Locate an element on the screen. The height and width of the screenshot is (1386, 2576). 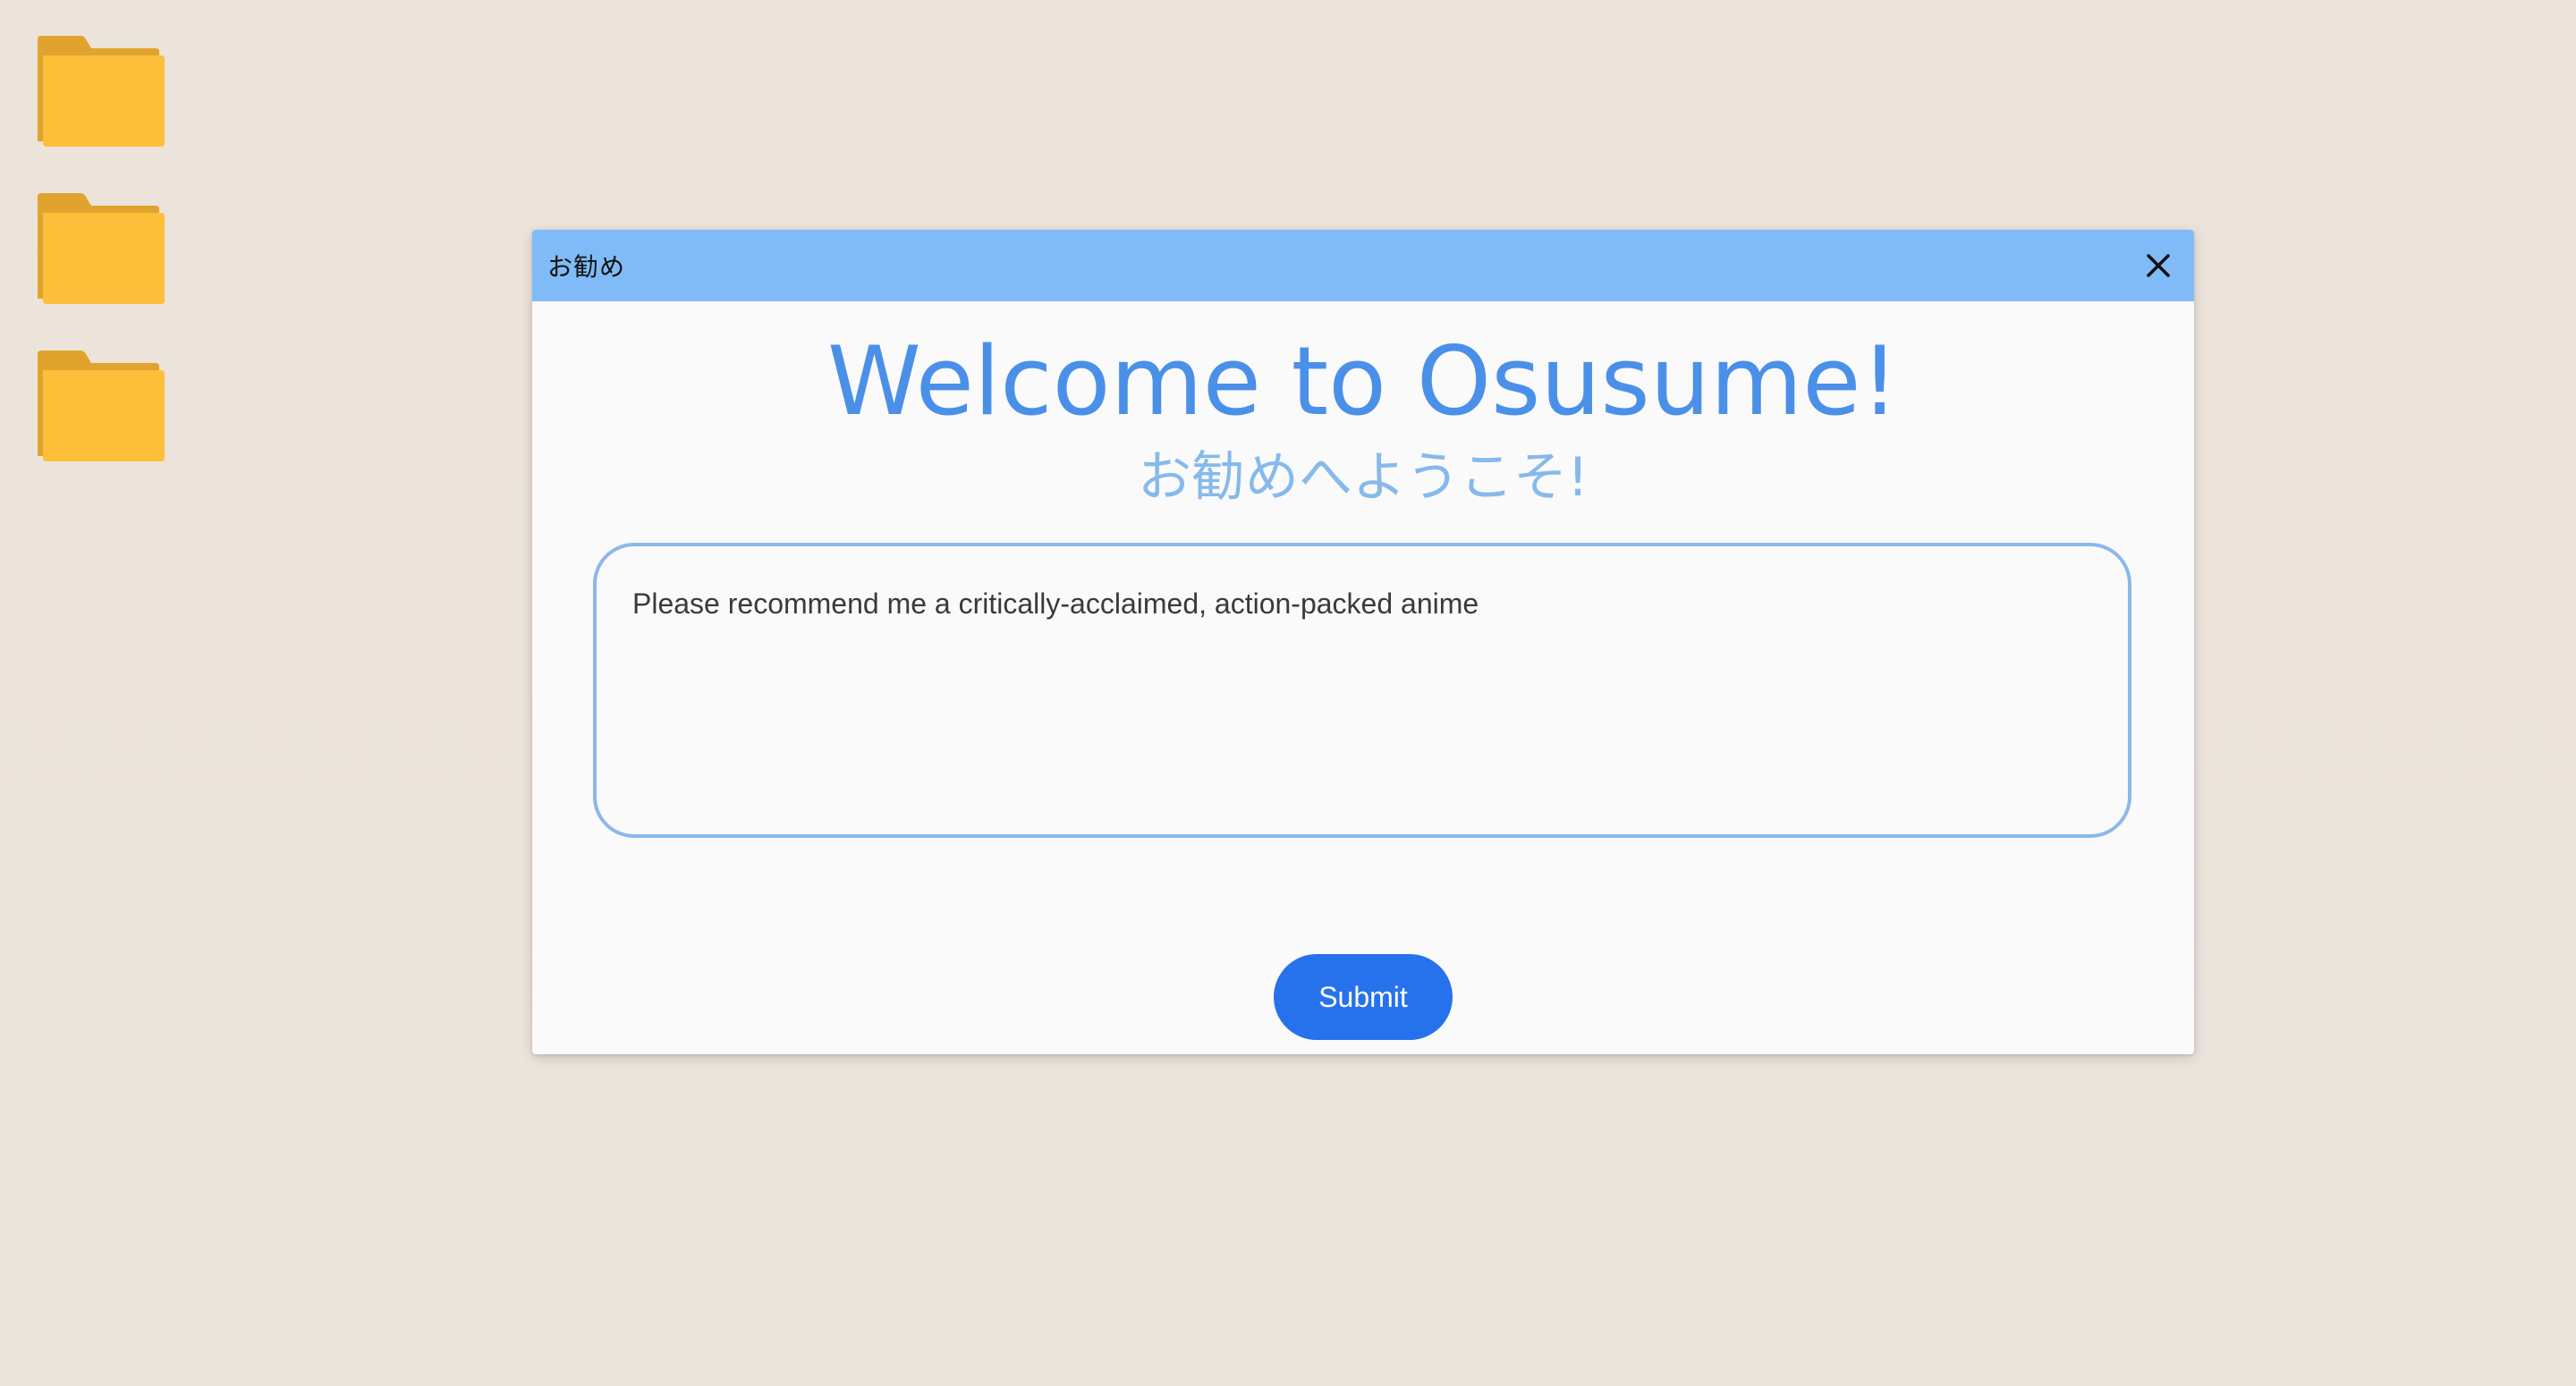
desktop-icons is located at coordinates (101, 272).